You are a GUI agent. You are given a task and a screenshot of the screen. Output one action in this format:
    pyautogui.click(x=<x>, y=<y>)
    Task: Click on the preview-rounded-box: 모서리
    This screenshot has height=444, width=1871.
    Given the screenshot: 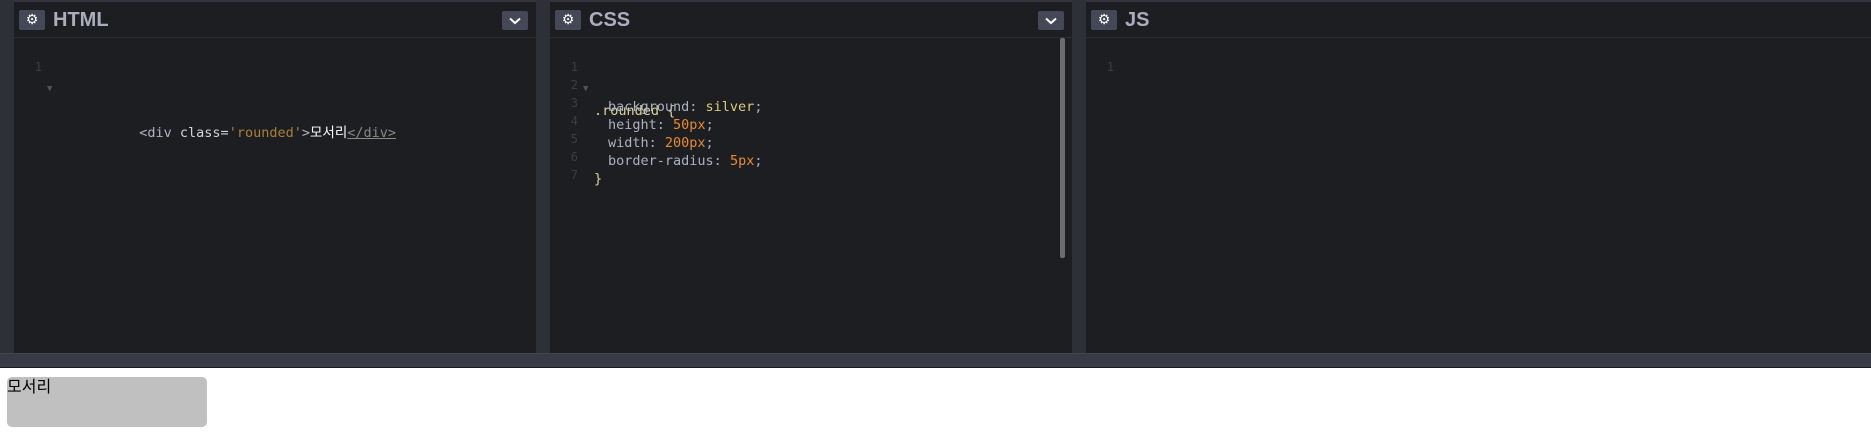 What is the action you would take?
    pyautogui.click(x=107, y=402)
    